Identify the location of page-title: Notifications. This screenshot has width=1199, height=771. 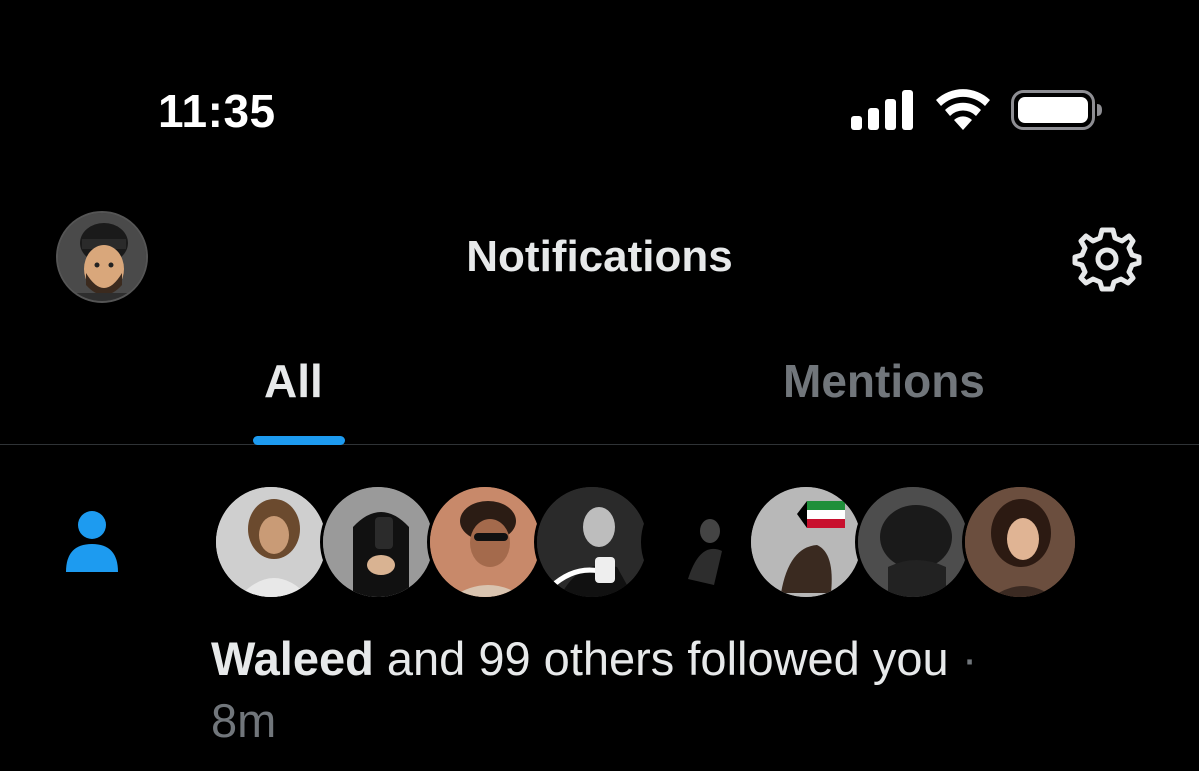
(599, 256).